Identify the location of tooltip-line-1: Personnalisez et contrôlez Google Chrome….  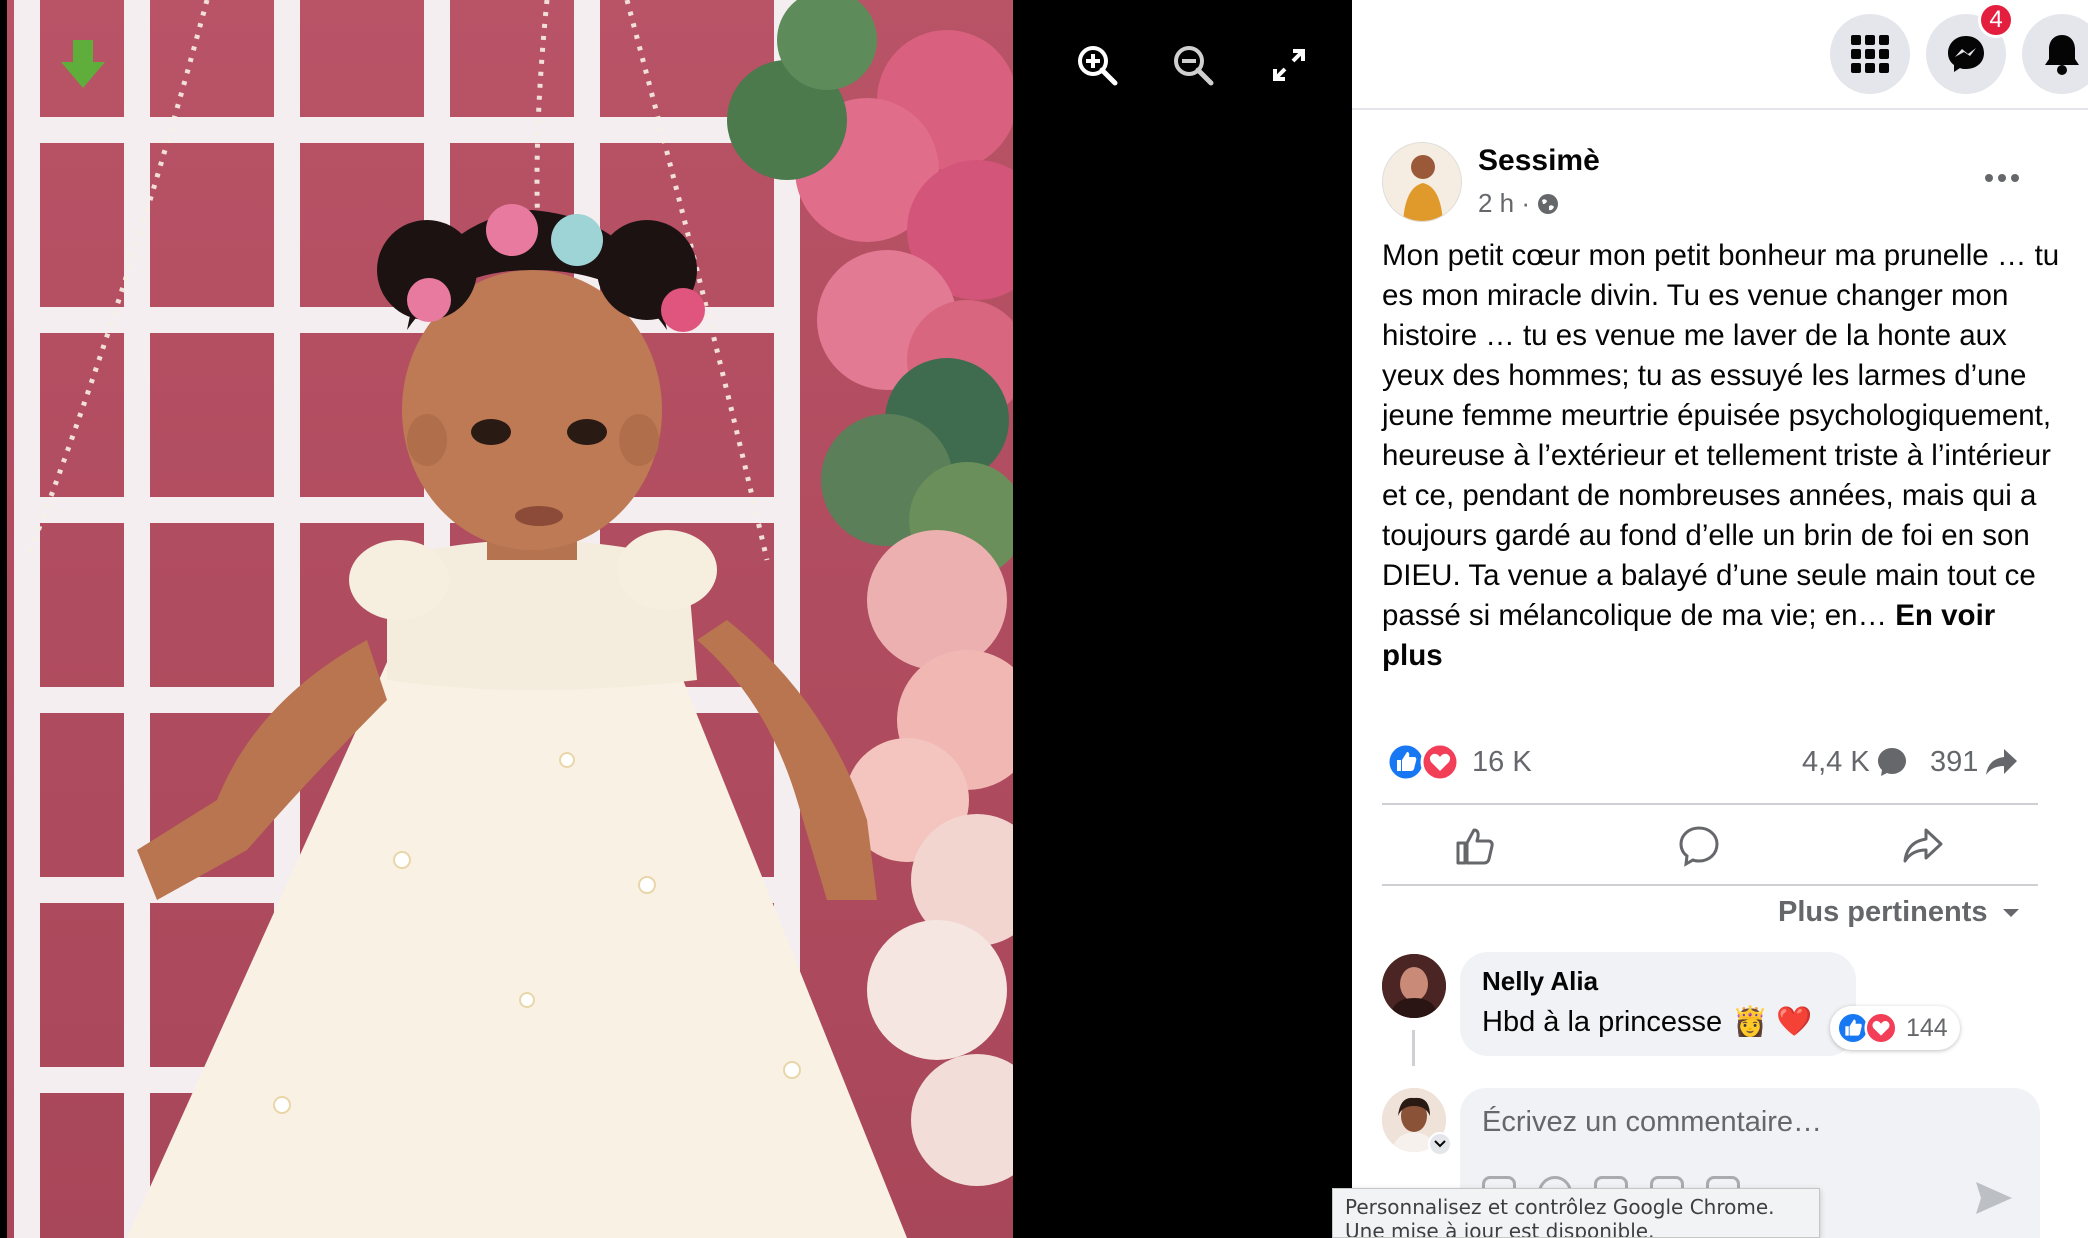
(1560, 1207).